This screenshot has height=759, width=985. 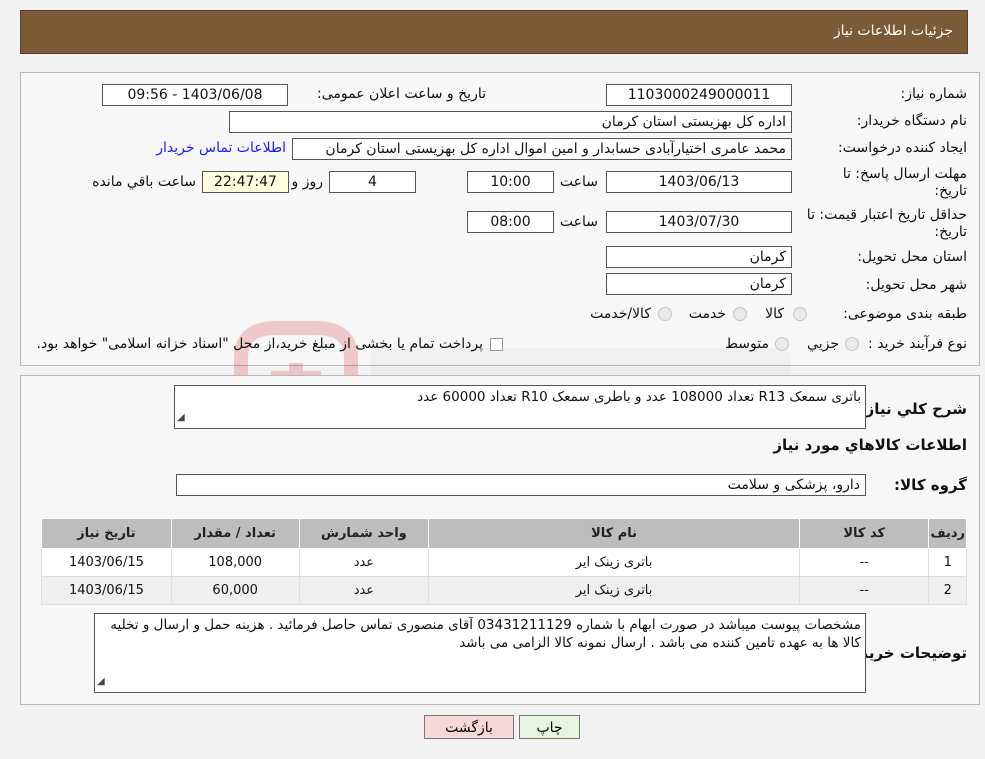 What do you see at coordinates (747, 344) in the screenshot?
I see `process-option-medium: متوسط` at bounding box center [747, 344].